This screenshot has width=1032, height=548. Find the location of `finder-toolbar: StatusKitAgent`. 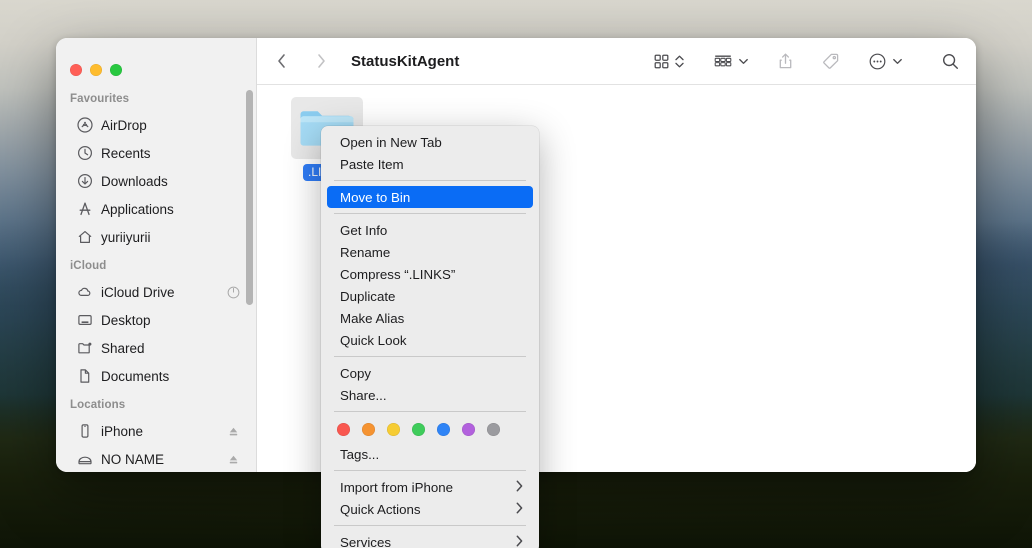

finder-toolbar: StatusKitAgent is located at coordinates (616, 61).